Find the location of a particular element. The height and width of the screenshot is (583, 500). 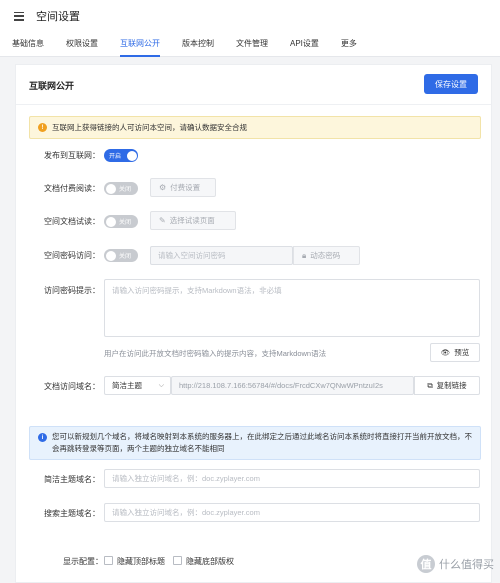

save-button: 保存设置 is located at coordinates (451, 84).